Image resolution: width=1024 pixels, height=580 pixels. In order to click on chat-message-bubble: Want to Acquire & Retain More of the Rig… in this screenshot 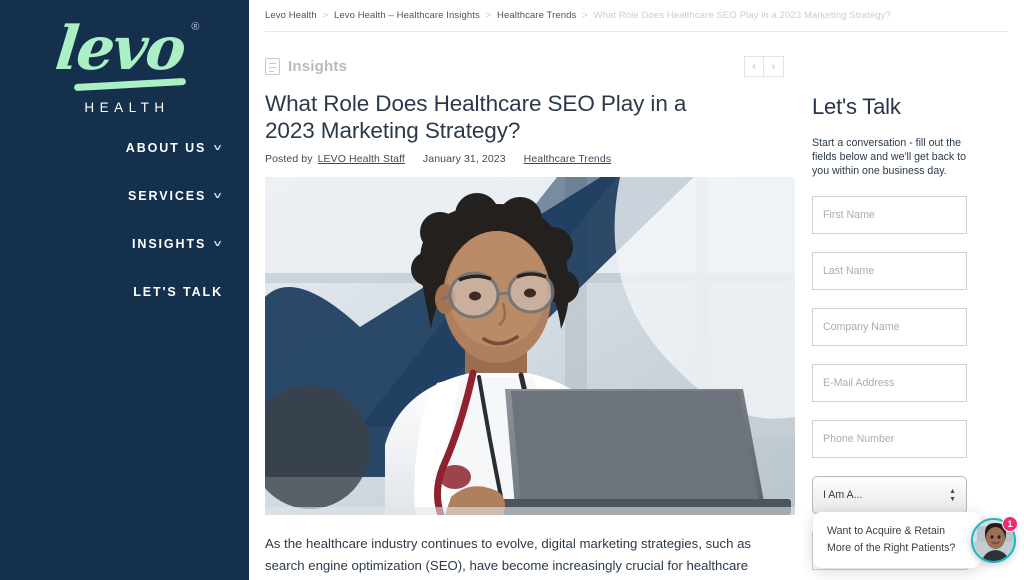, I will do `click(897, 540)`.